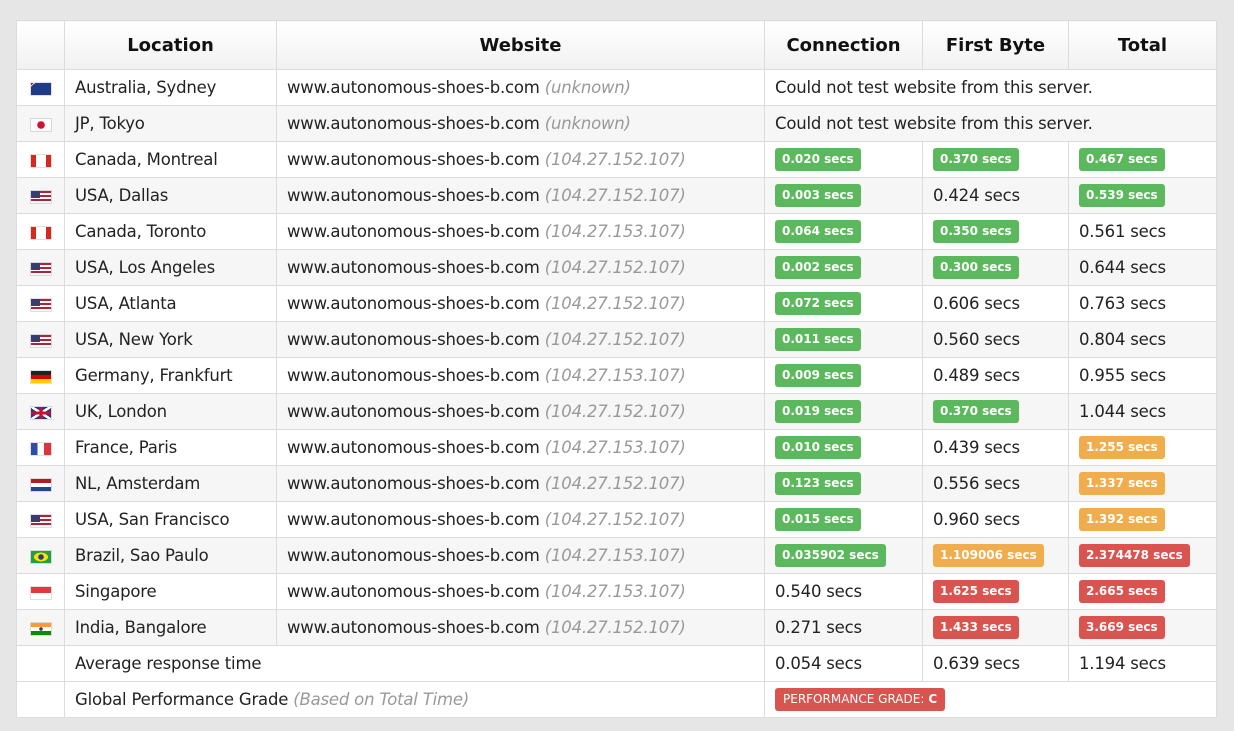  I want to click on location-cell: USA, Los Angeles, so click(170, 267).